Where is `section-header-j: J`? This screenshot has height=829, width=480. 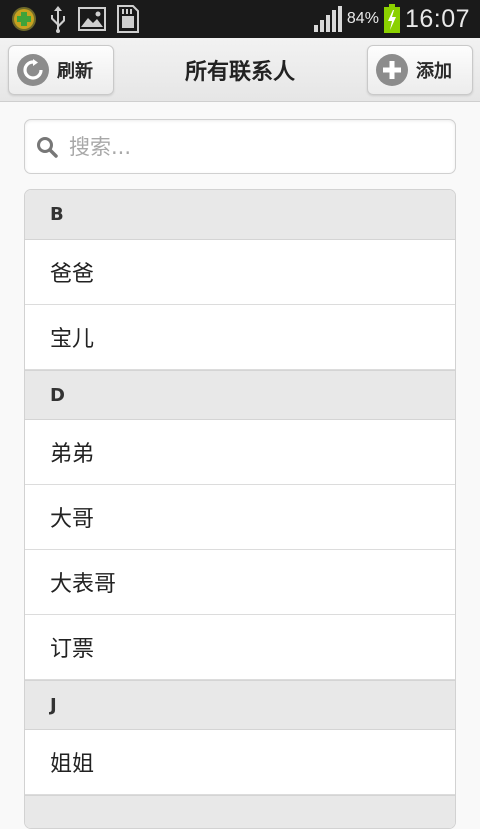 section-header-j: J is located at coordinates (240, 705).